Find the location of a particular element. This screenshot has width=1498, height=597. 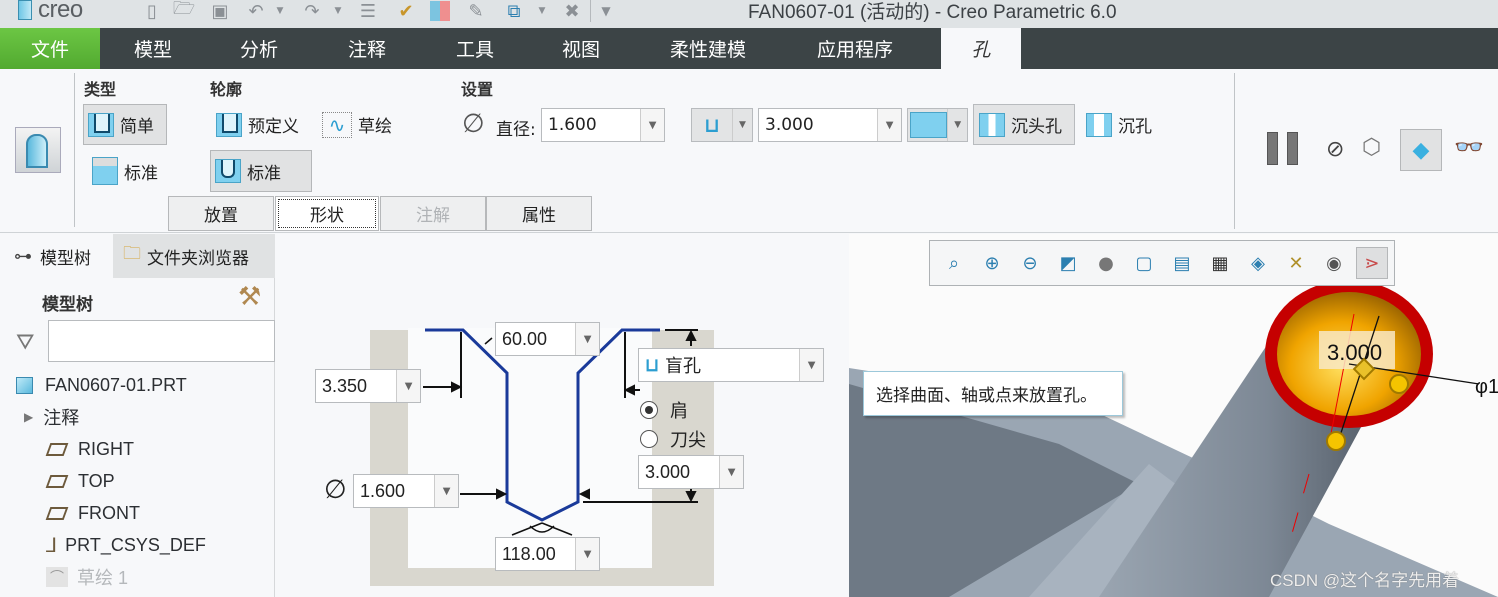

tree-item-right: RIGHT is located at coordinates (89, 449).